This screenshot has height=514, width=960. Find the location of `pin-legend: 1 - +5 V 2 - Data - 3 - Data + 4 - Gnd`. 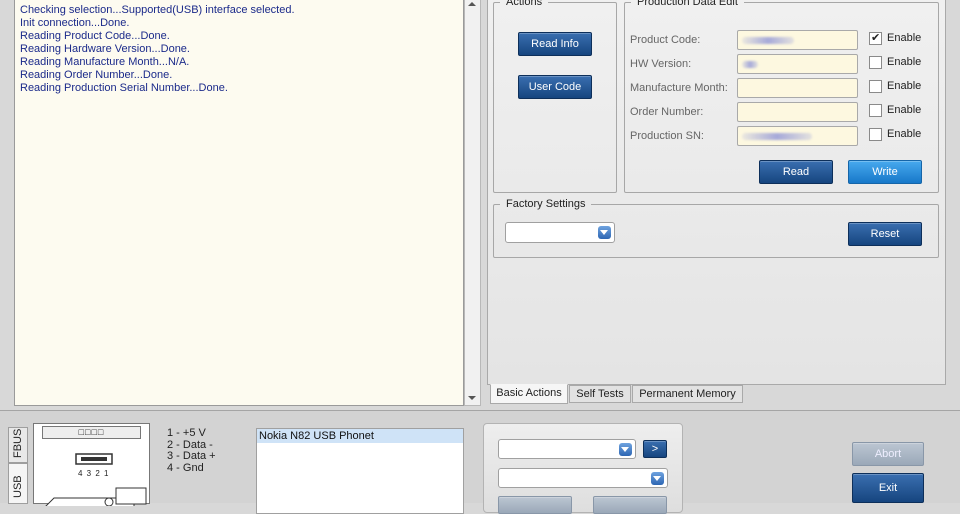

pin-legend: 1 - +5 V 2 - Data - 3 - Data + 4 - Gnd is located at coordinates (191, 450).